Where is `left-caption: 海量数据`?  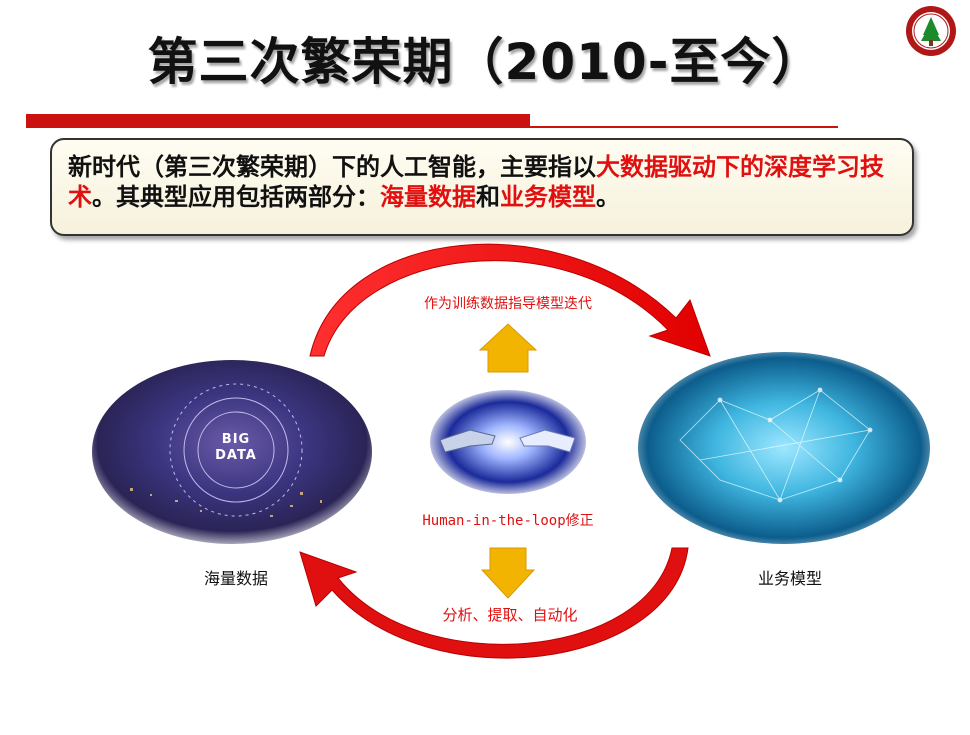 left-caption: 海量数据 is located at coordinates (235, 578).